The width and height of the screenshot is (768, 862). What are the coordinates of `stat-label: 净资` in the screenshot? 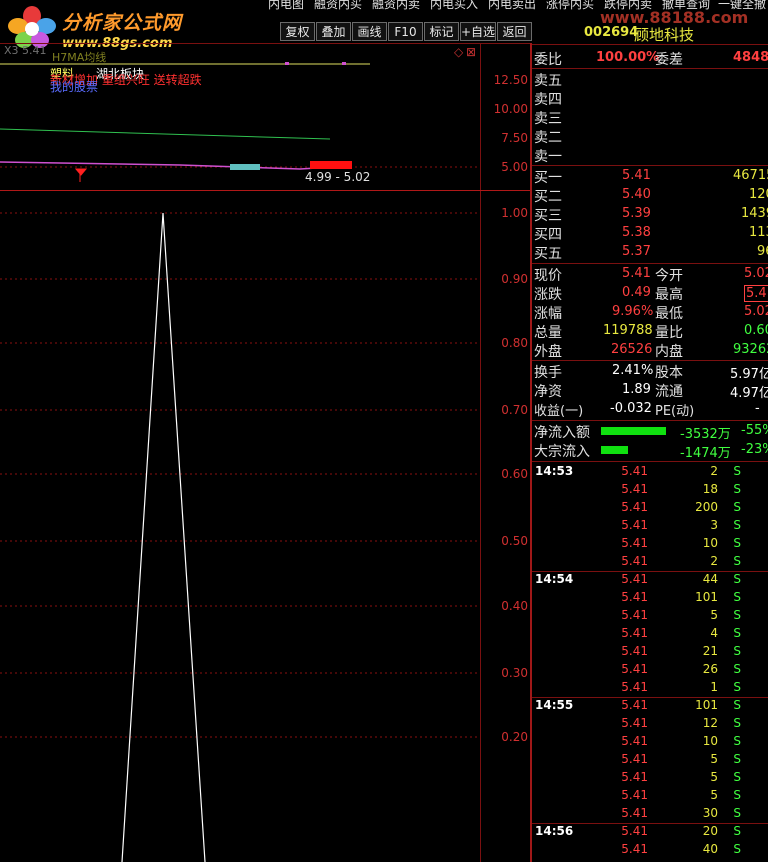 It's located at (548, 392).